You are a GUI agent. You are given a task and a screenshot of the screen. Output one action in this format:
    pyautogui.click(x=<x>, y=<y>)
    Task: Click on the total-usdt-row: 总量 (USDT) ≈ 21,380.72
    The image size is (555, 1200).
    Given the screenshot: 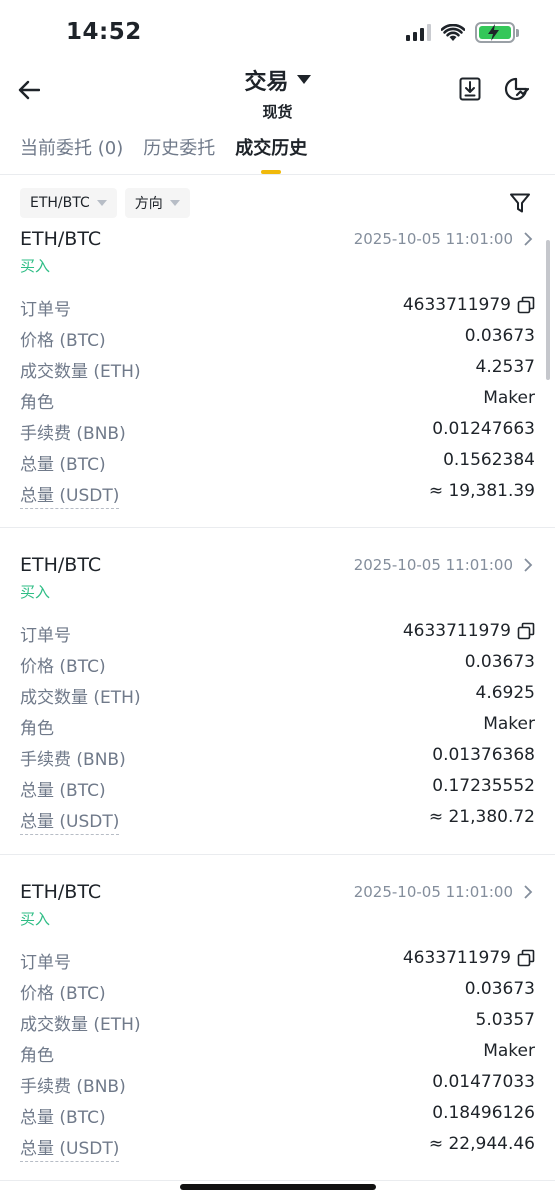 What is the action you would take?
    pyautogui.click(x=277, y=822)
    